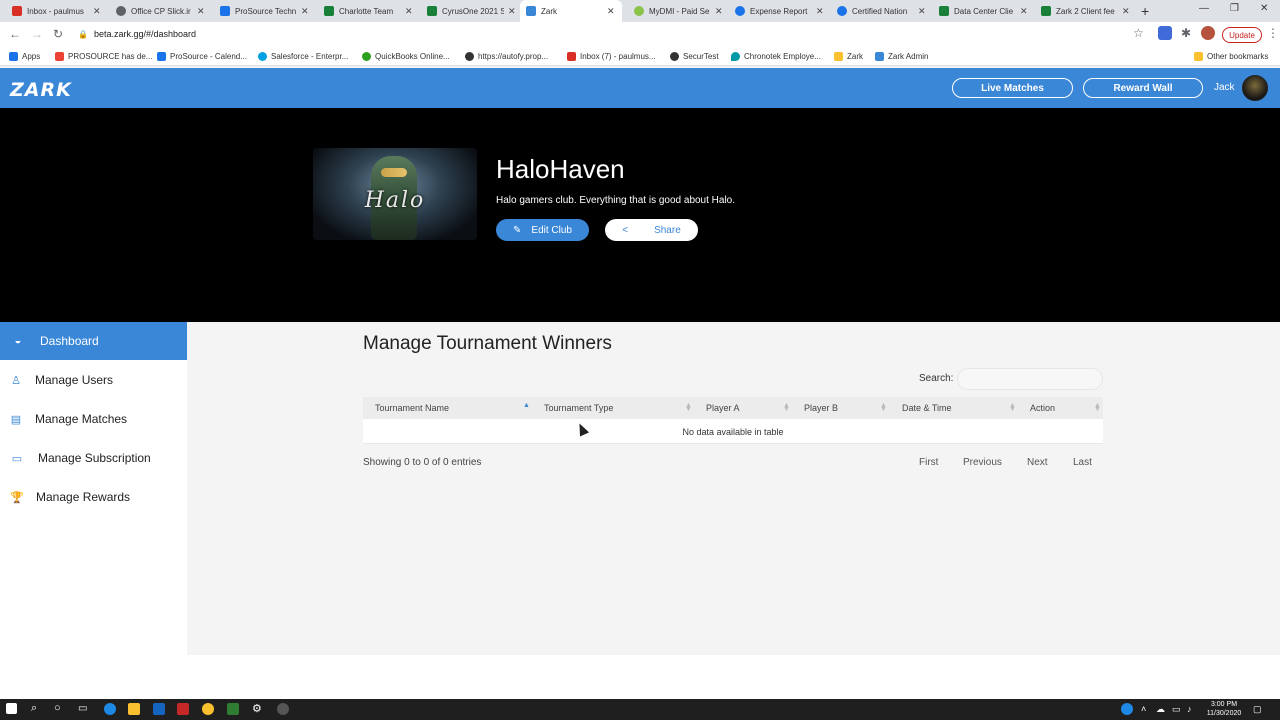  What do you see at coordinates (369, 11) in the screenshot?
I see `browser-tab: Charlotte Team ✕` at bounding box center [369, 11].